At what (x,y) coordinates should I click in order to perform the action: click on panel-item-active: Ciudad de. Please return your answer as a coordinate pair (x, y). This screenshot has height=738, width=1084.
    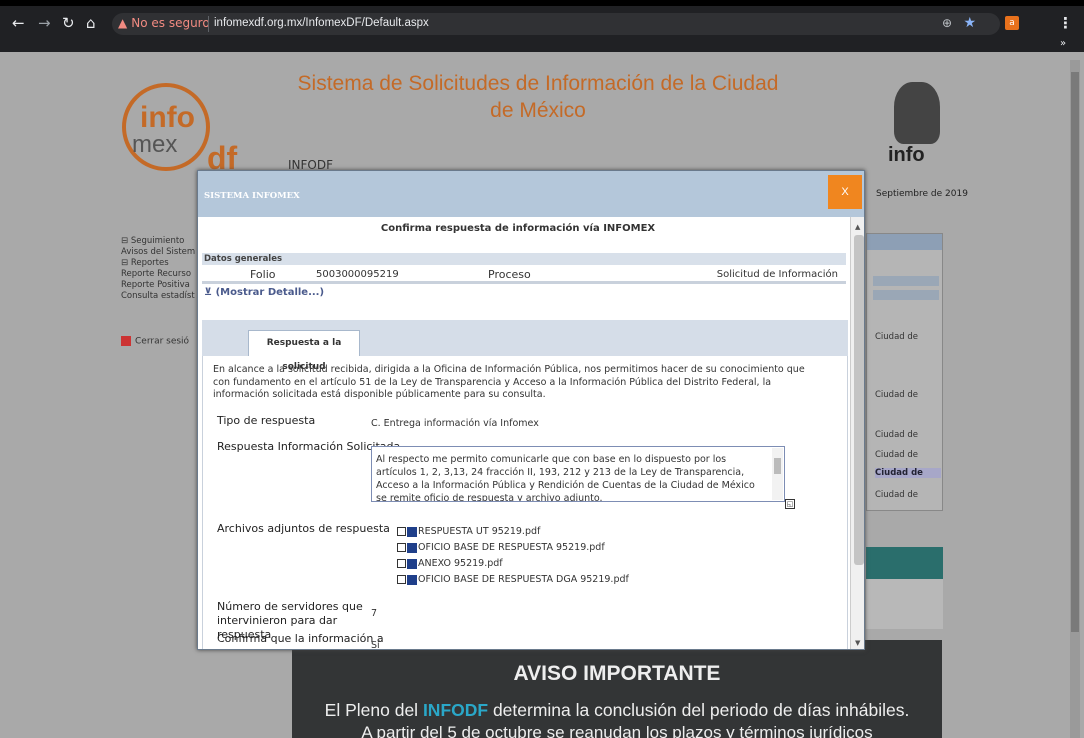
    Looking at the image, I should click on (908, 473).